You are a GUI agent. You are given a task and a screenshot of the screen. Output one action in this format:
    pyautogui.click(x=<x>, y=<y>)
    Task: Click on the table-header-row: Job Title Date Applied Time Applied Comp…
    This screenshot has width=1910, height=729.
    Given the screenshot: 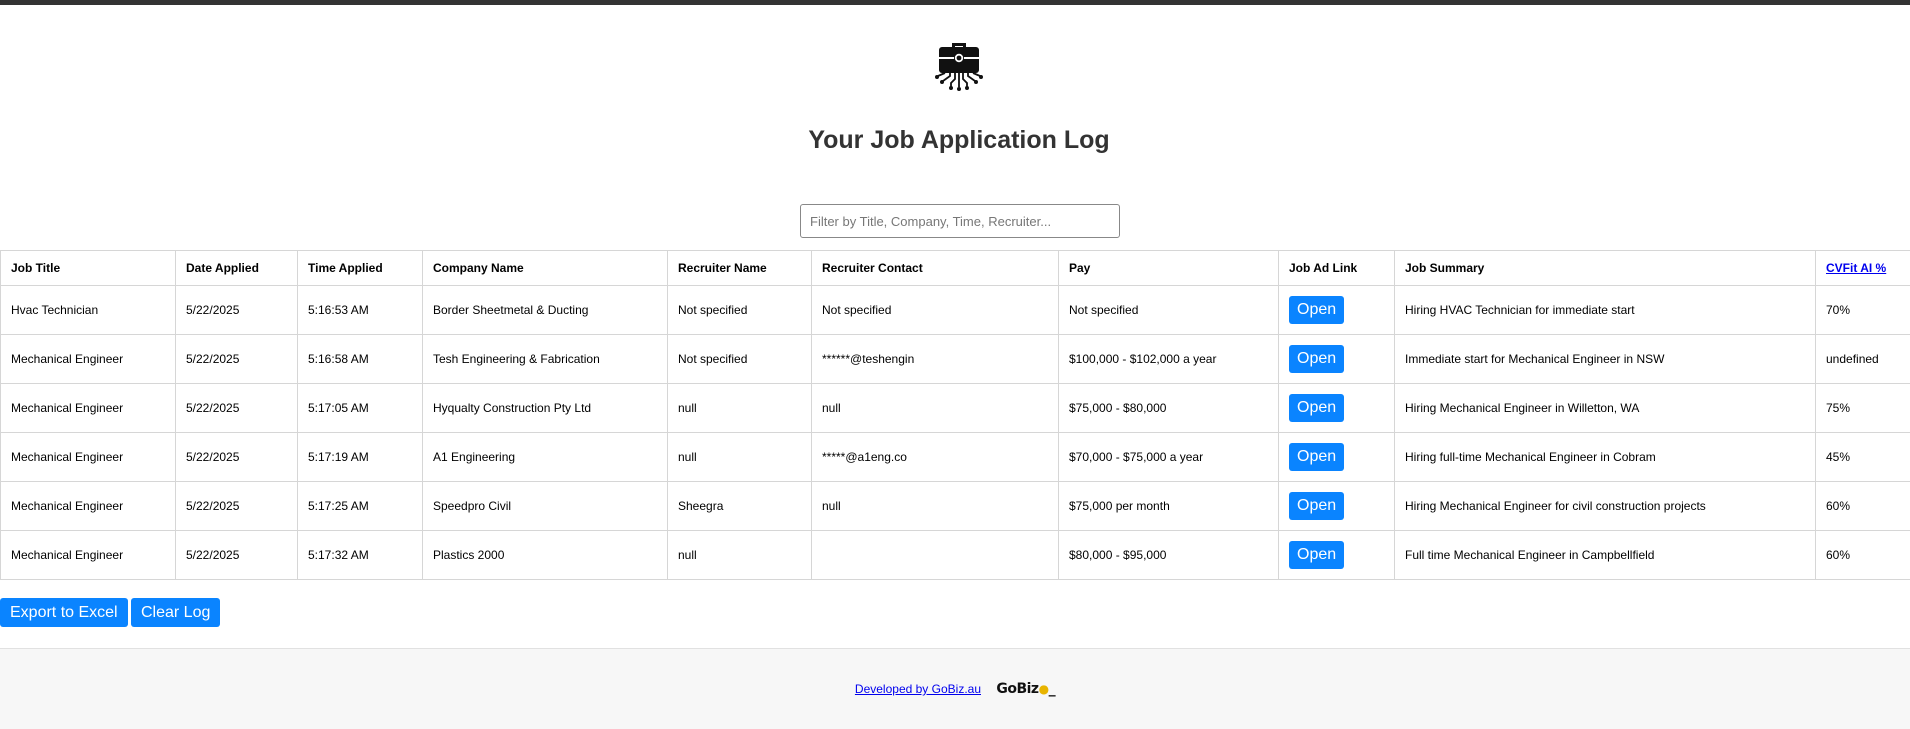 What is the action you would take?
    pyautogui.click(x=955, y=268)
    